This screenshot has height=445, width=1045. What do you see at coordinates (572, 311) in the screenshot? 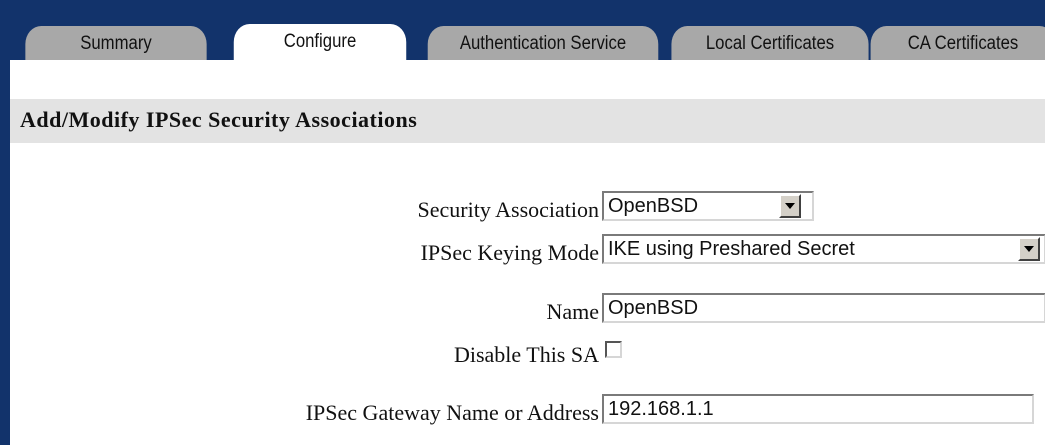
I see `name-label: Name` at bounding box center [572, 311].